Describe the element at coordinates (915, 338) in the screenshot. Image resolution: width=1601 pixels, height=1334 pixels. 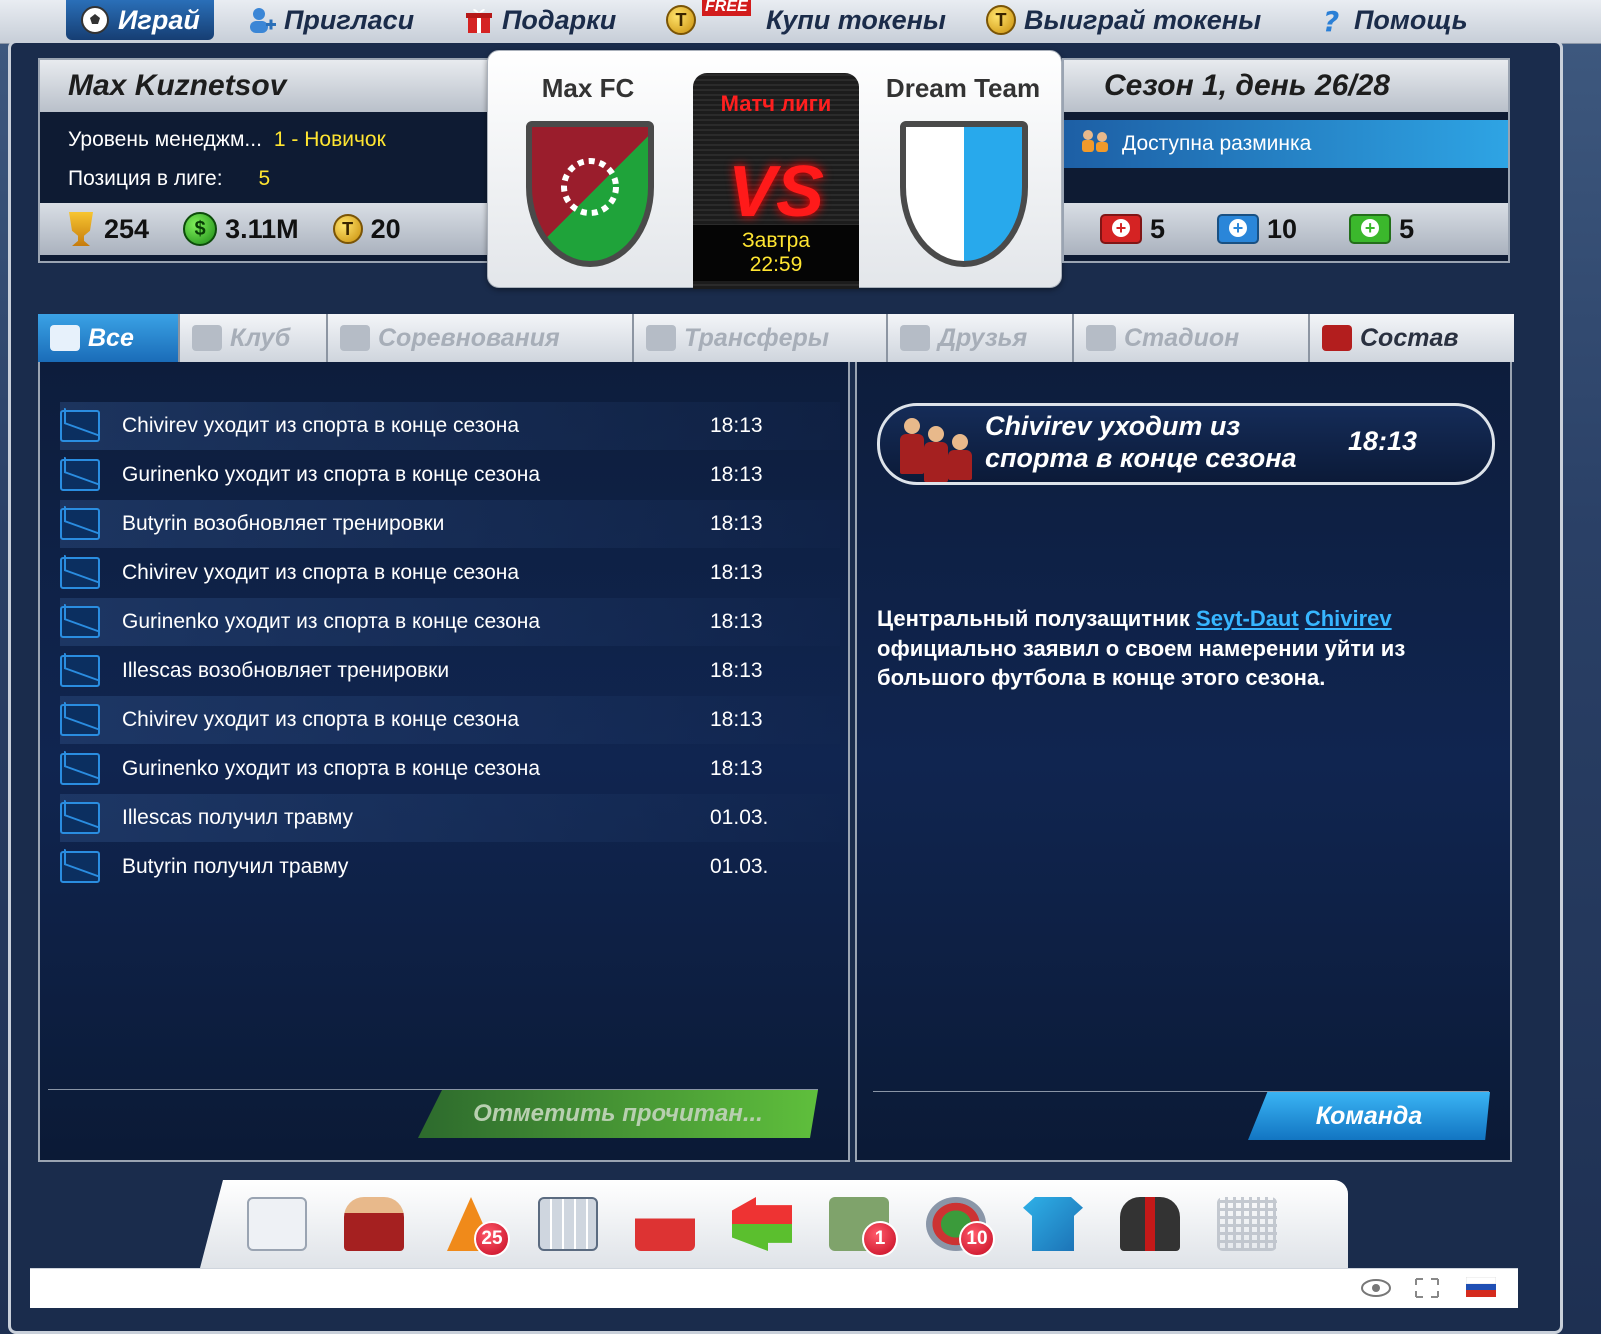
I see `friend-icon` at that location.